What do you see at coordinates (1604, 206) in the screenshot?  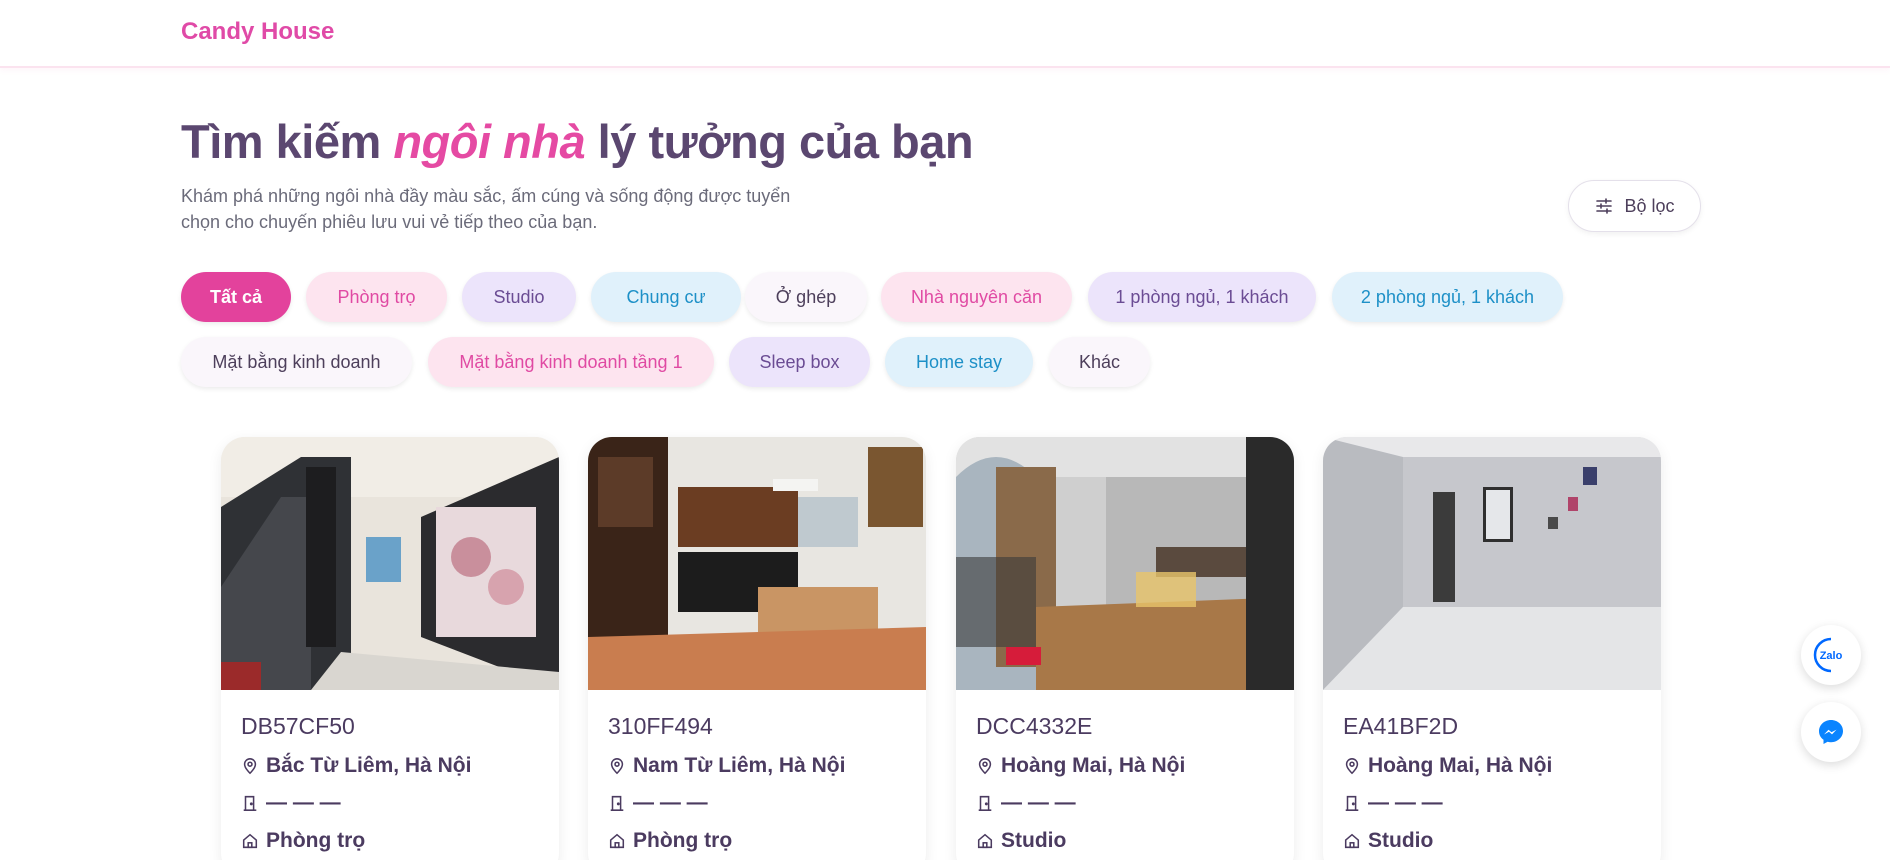 I see `sliders-icon` at bounding box center [1604, 206].